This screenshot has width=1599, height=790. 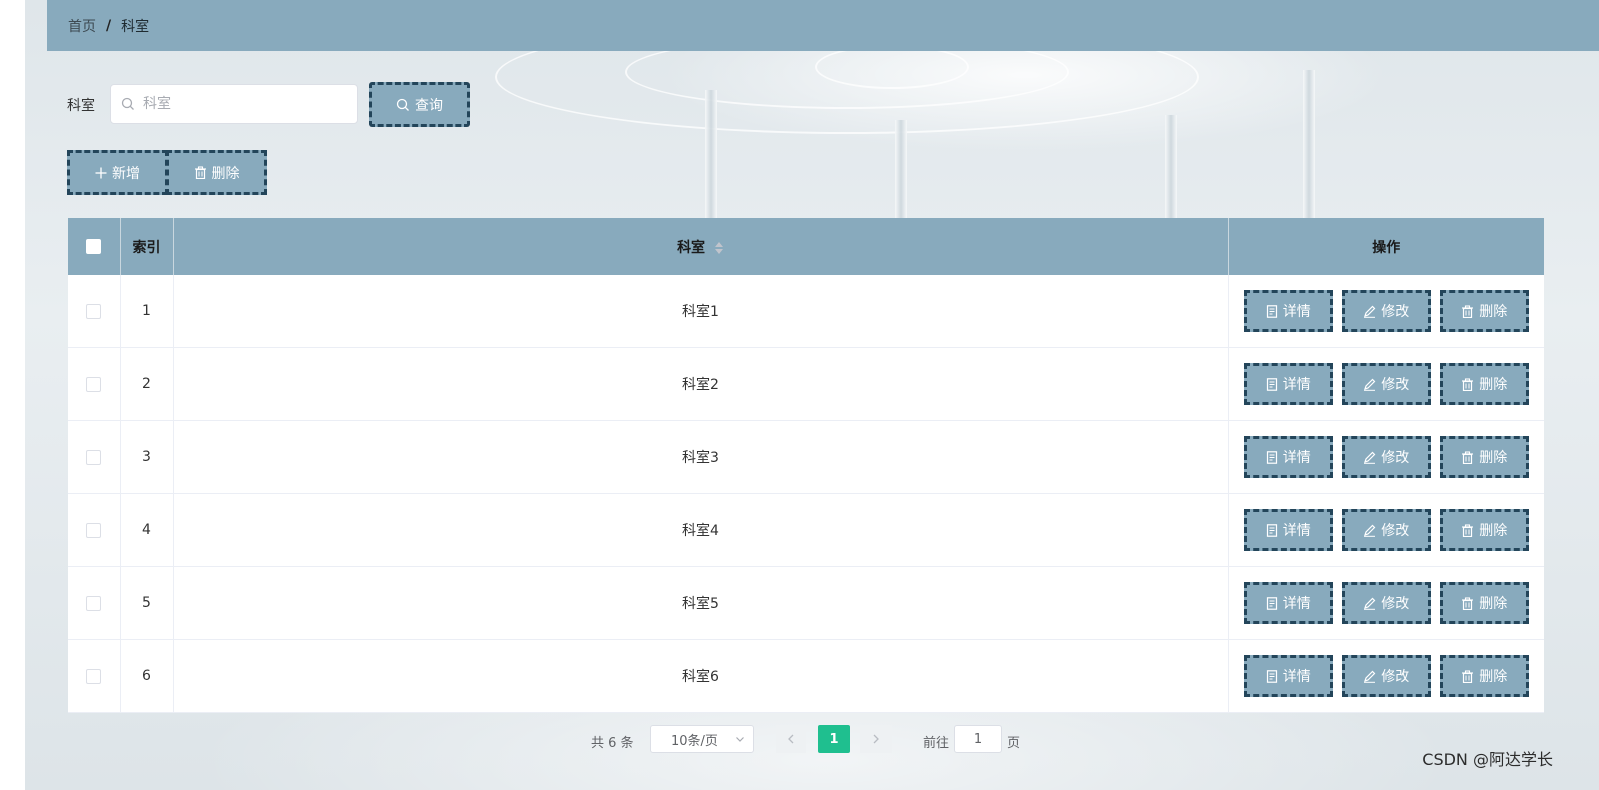 I want to click on select-all-checkbox, so click(x=94, y=246).